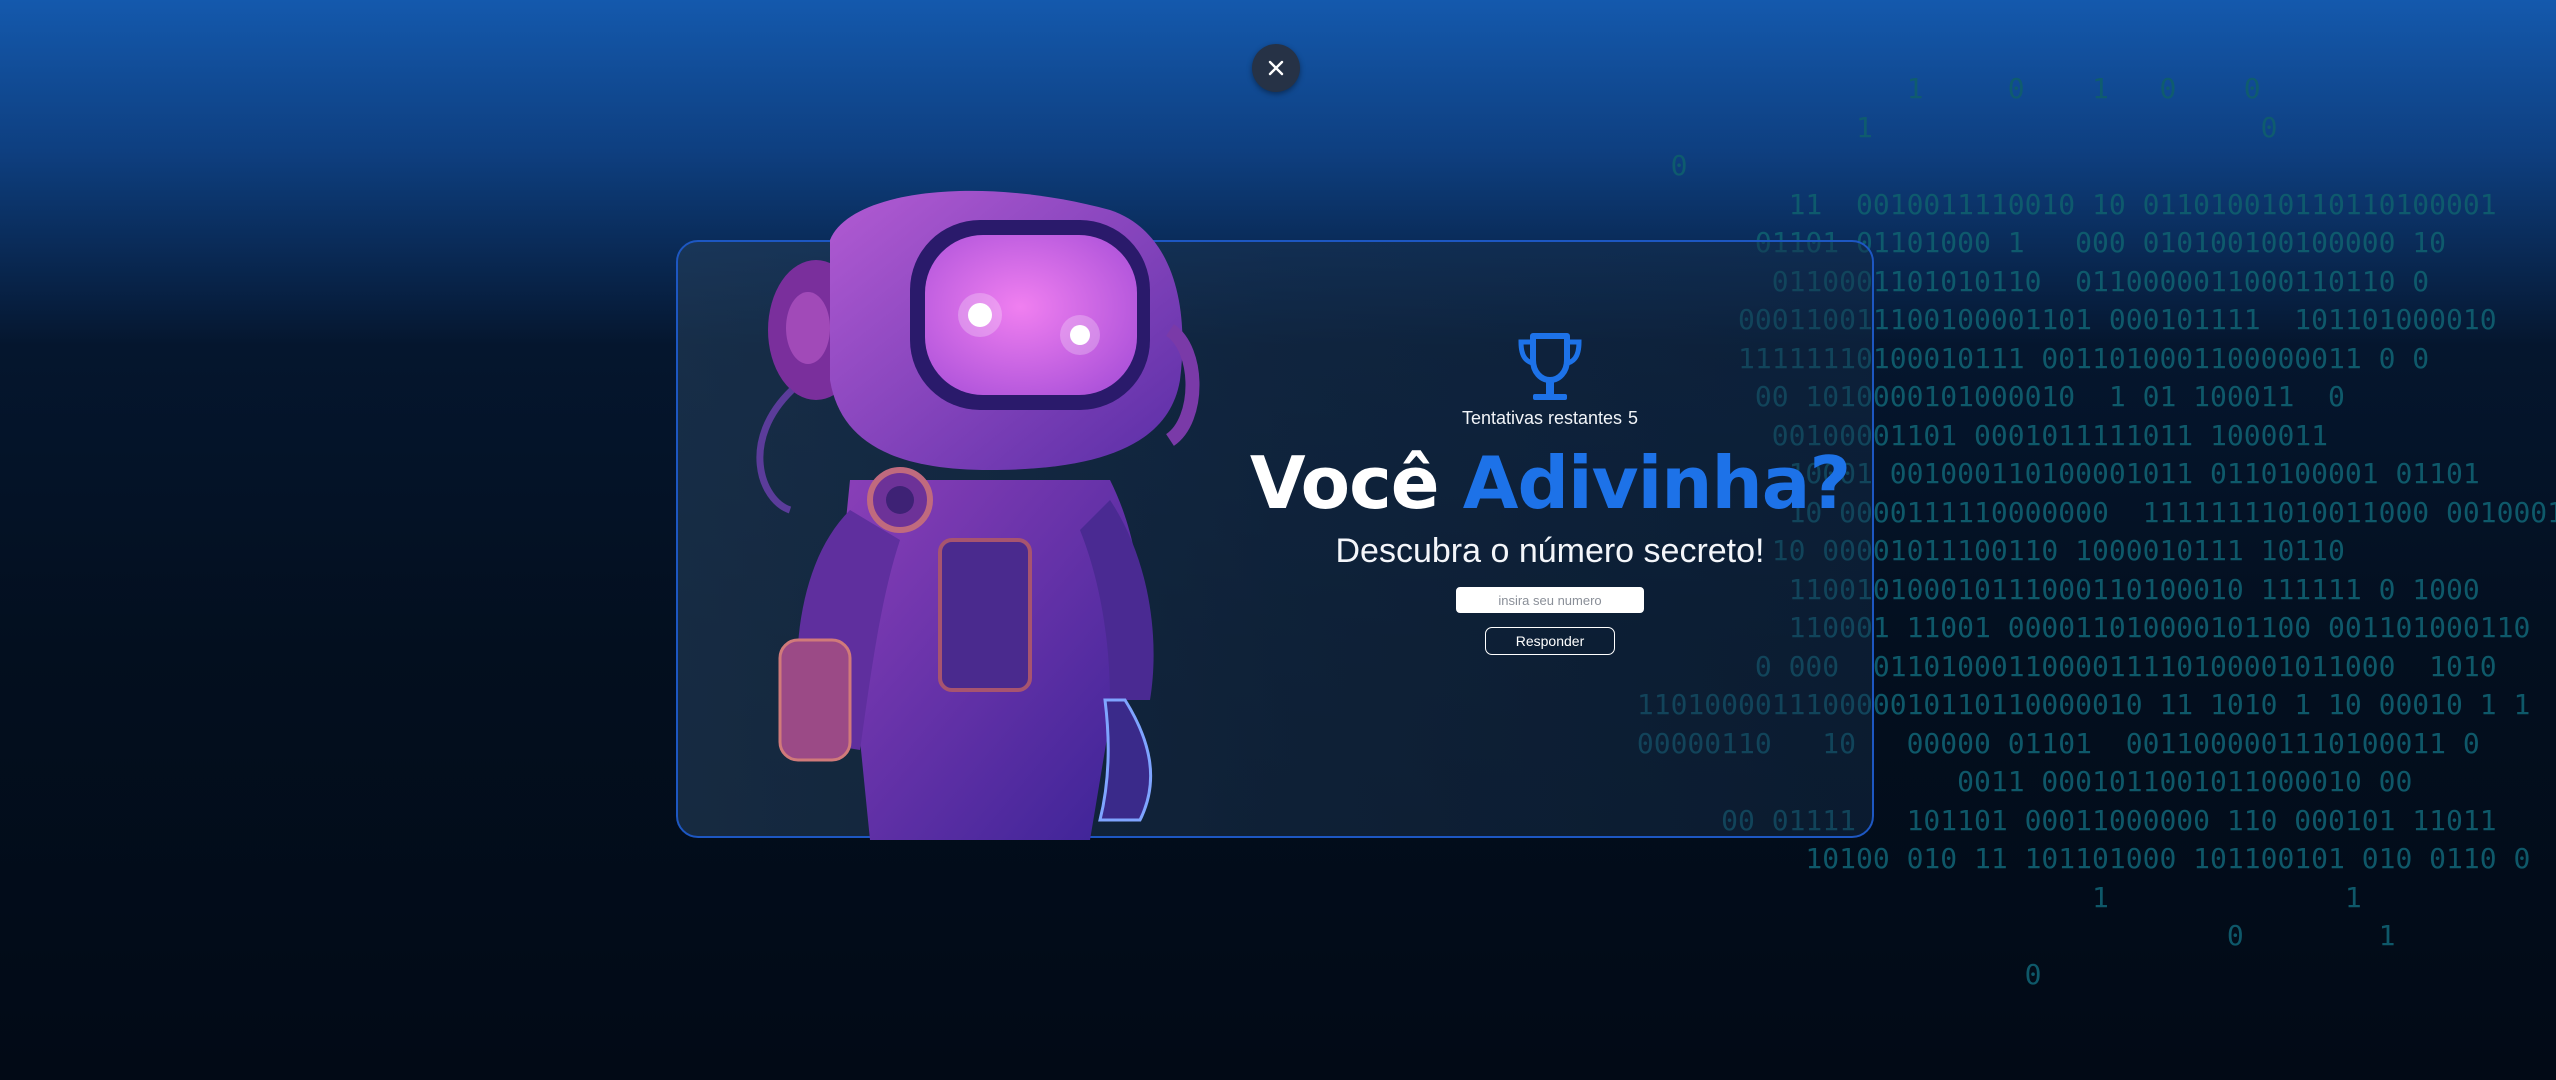 Image resolution: width=2556 pixels, height=1080 pixels. Describe the element at coordinates (1550, 641) in the screenshot. I see `submit-button: Responder` at that location.